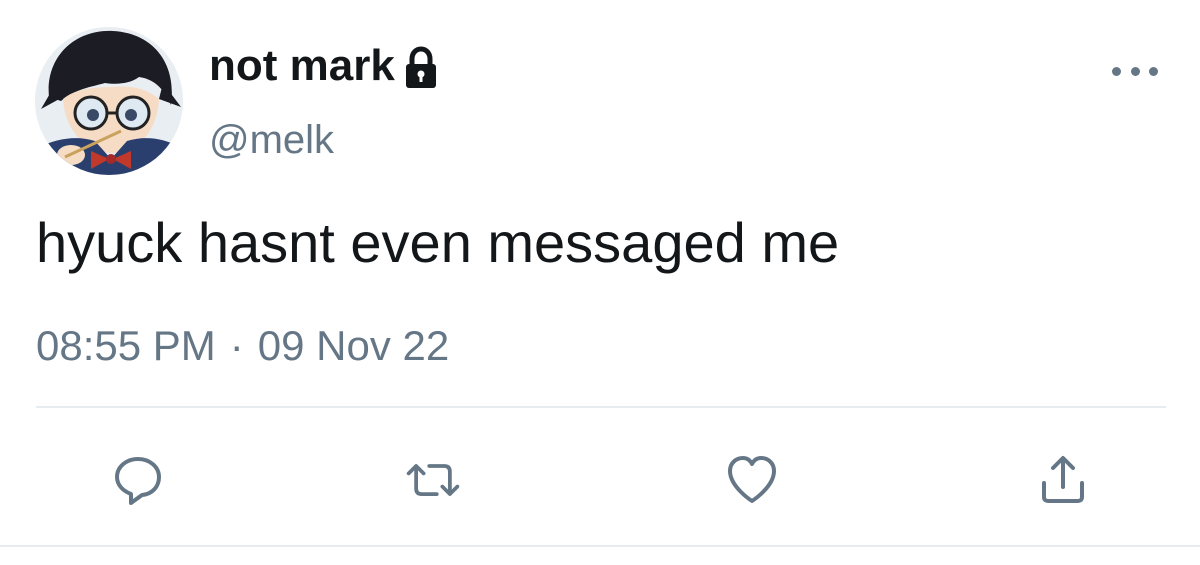  I want to click on divider, so click(601, 407).